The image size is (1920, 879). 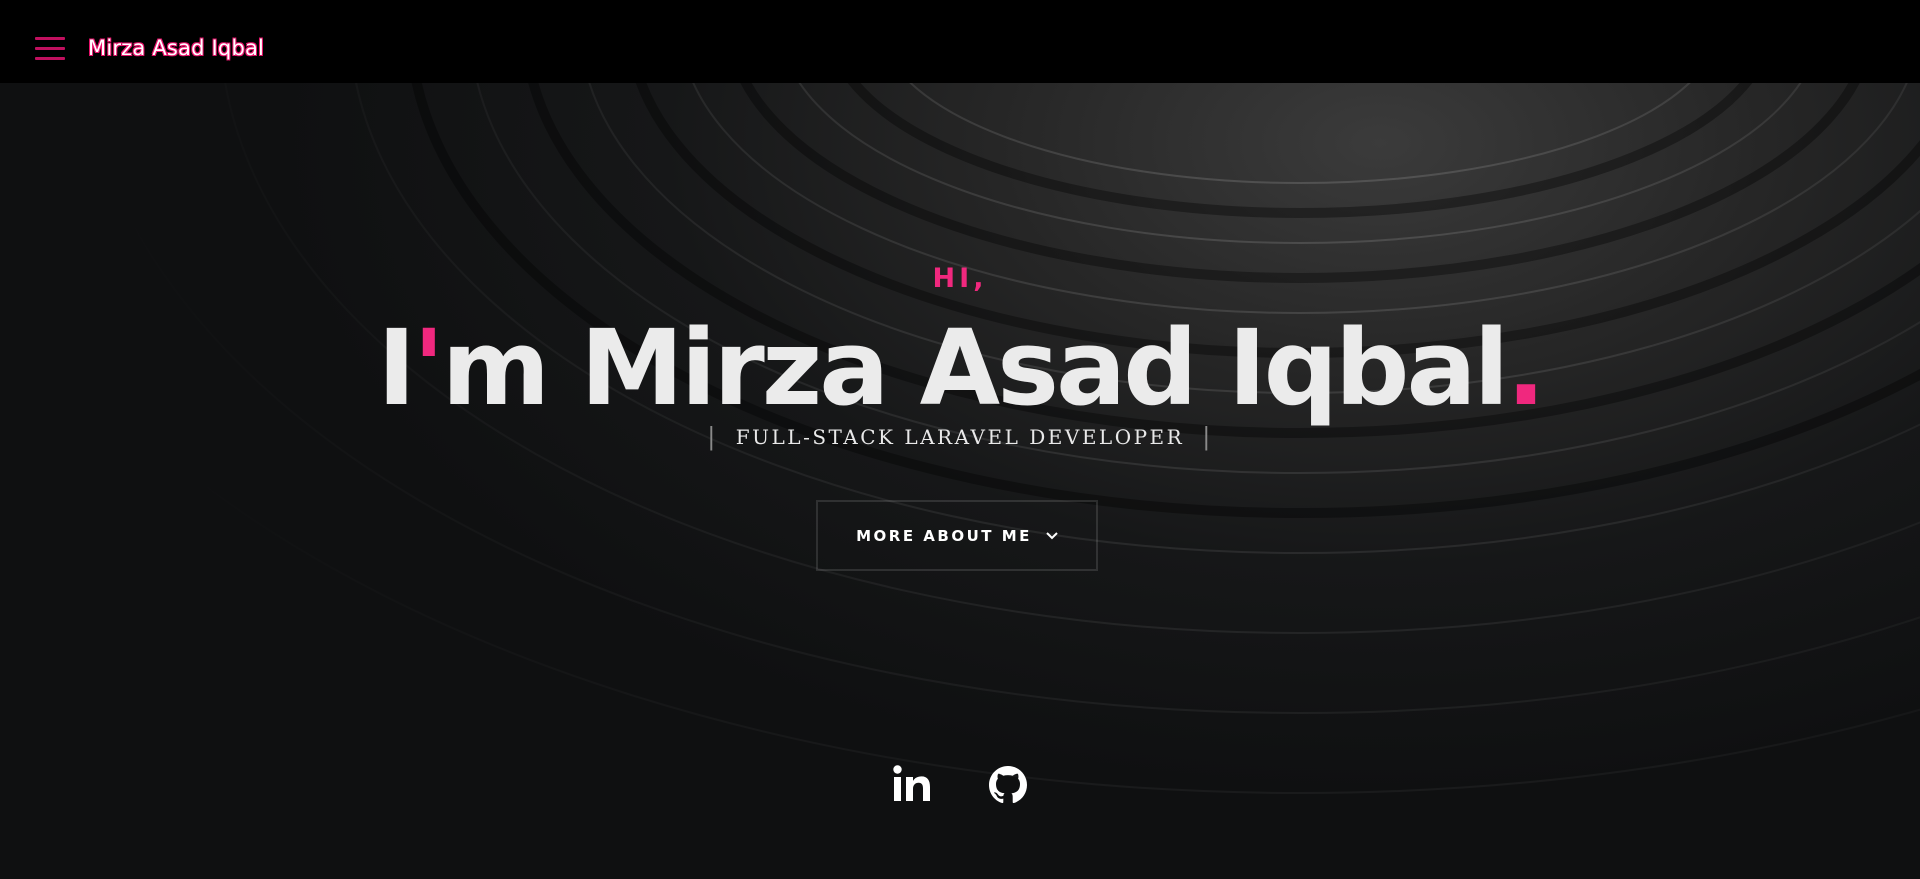 What do you see at coordinates (912, 785) in the screenshot?
I see `linkedin-icon` at bounding box center [912, 785].